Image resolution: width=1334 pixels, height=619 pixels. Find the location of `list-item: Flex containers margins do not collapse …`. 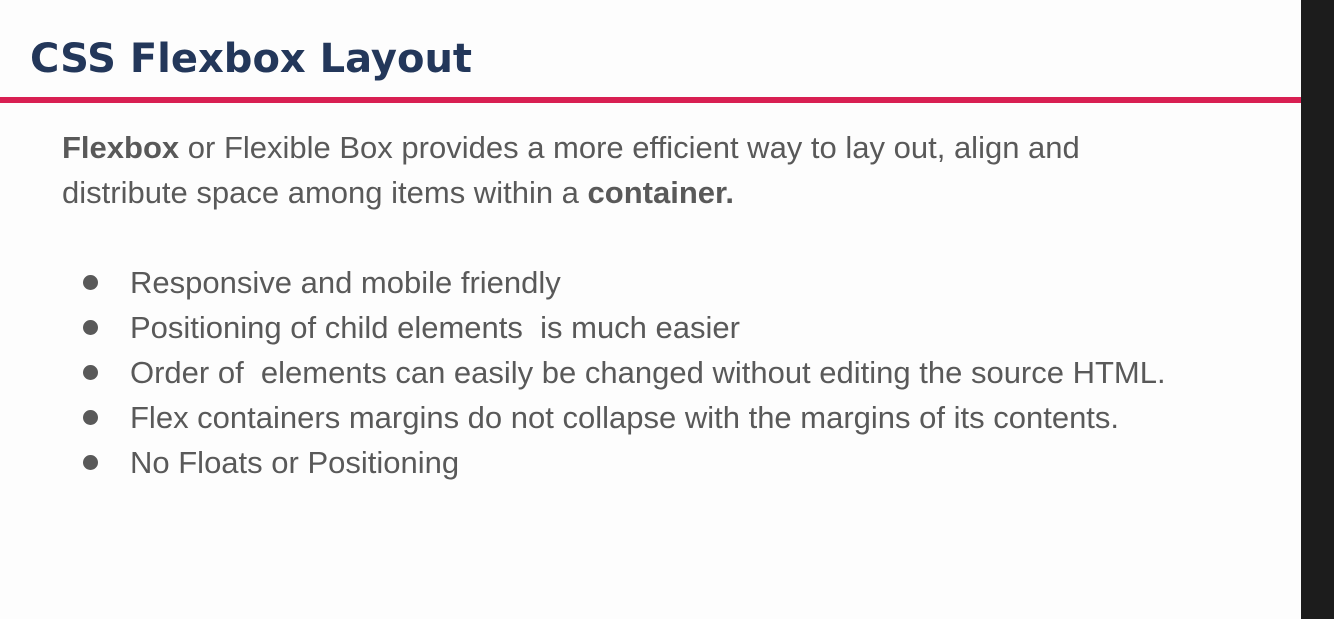

list-item: Flex containers margins do not collapse … is located at coordinates (623, 417).